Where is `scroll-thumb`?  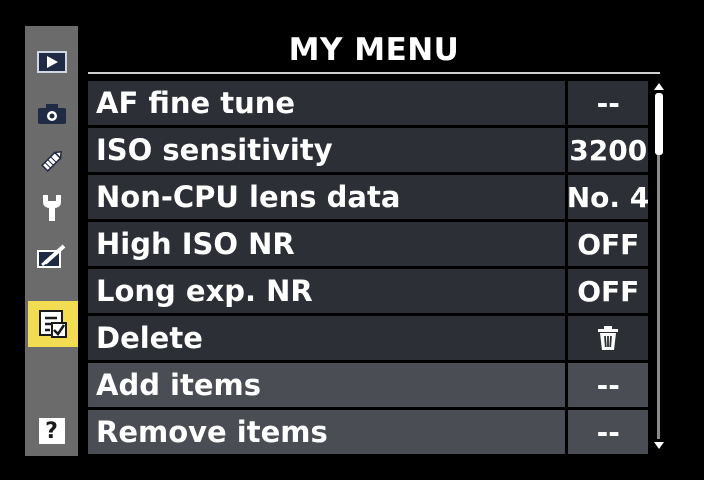 scroll-thumb is located at coordinates (659, 124).